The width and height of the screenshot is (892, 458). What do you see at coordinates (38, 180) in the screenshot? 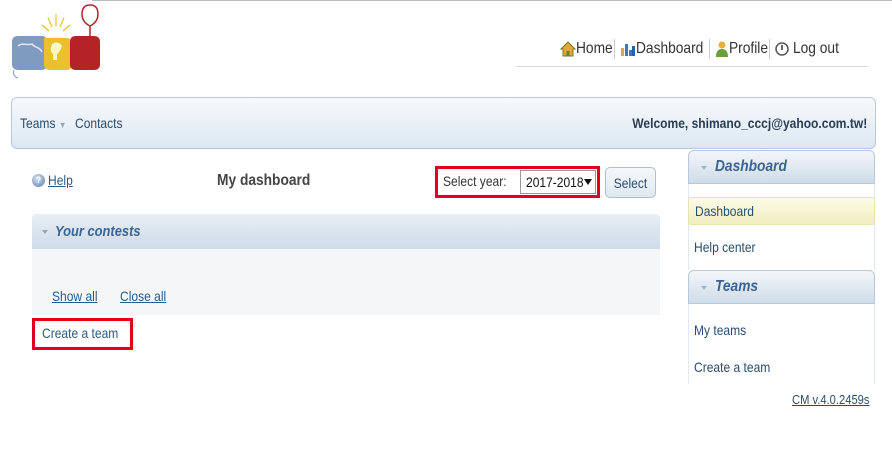
I see `help-icon: ?` at bounding box center [38, 180].